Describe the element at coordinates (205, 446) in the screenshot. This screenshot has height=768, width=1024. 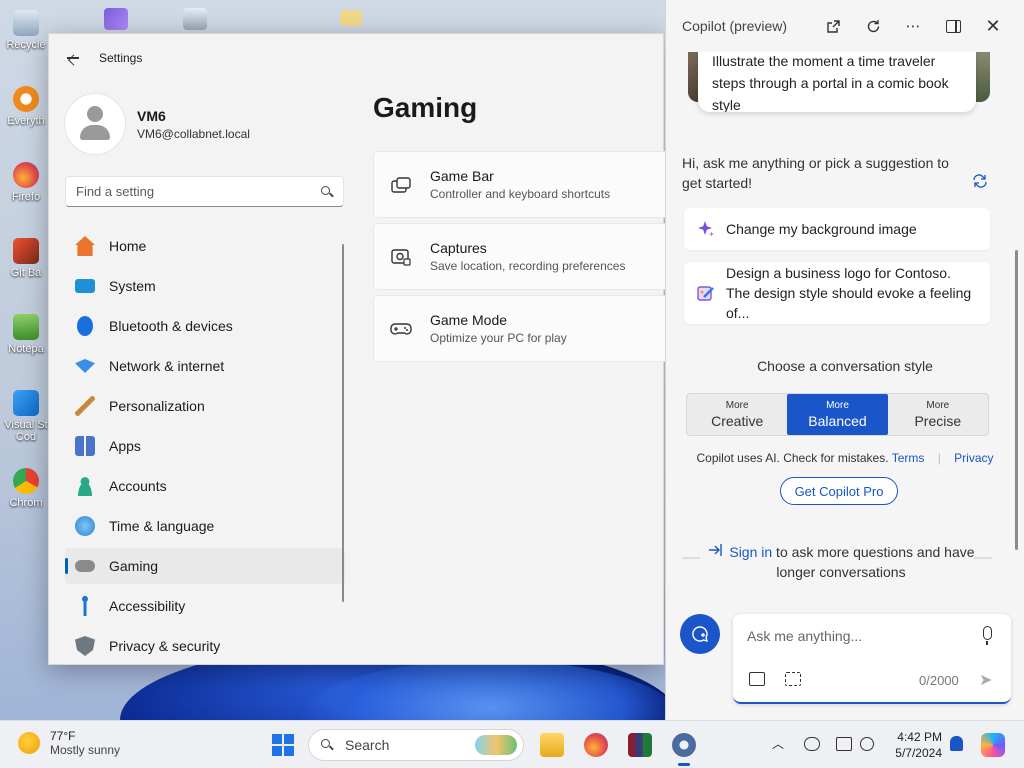
I see `nav-item-apps: Apps` at that location.